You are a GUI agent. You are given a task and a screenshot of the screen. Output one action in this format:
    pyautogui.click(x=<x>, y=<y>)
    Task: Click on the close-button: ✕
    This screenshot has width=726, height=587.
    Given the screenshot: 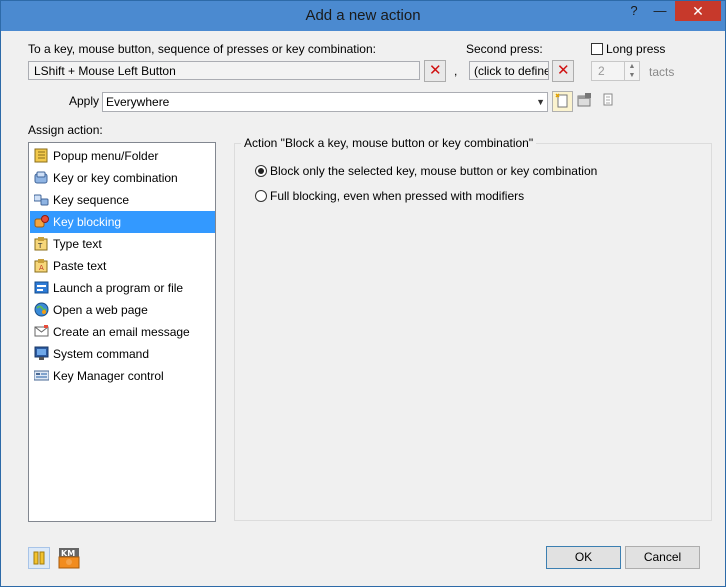 What is the action you would take?
    pyautogui.click(x=698, y=11)
    